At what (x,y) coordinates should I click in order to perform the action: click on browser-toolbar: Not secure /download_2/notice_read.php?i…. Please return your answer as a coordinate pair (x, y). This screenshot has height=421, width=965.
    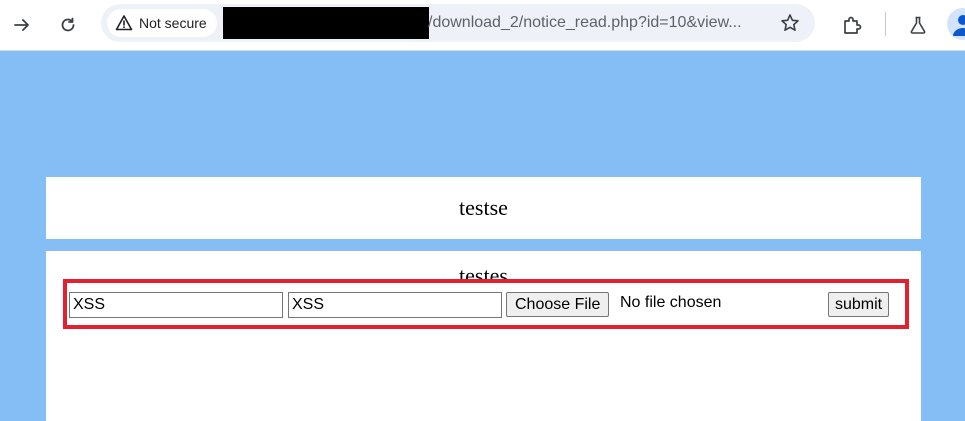
    Looking at the image, I should click on (482, 25).